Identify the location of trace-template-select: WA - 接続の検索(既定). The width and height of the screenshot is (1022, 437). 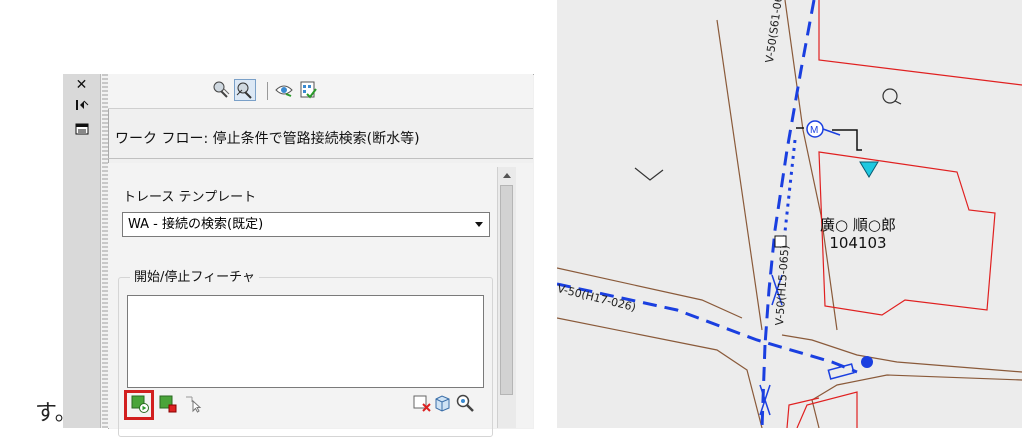
(306, 224).